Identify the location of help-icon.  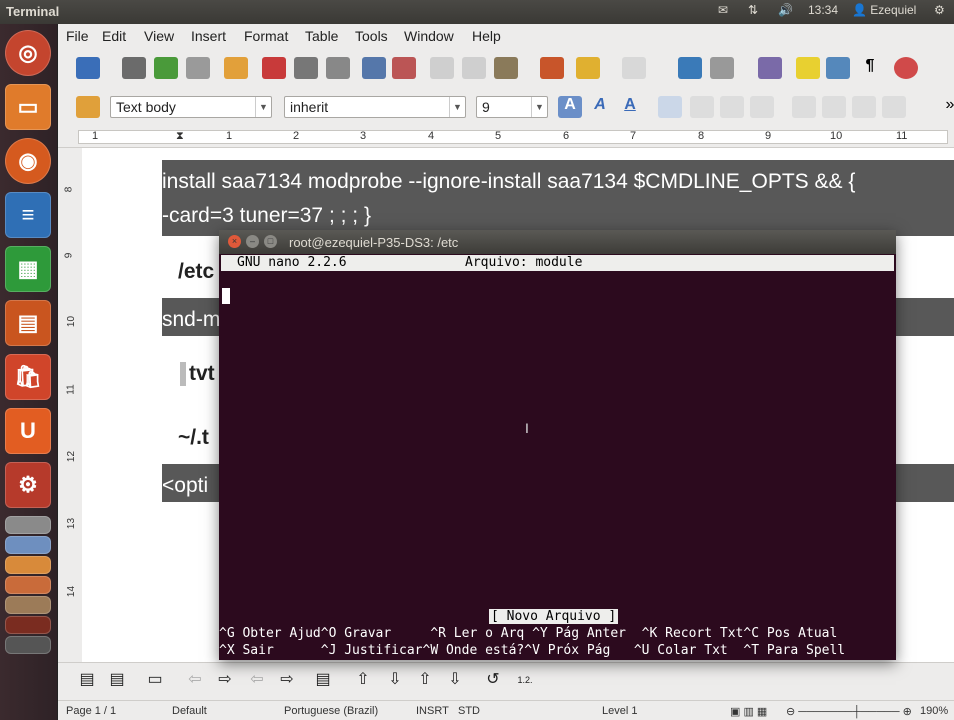
(906, 68).